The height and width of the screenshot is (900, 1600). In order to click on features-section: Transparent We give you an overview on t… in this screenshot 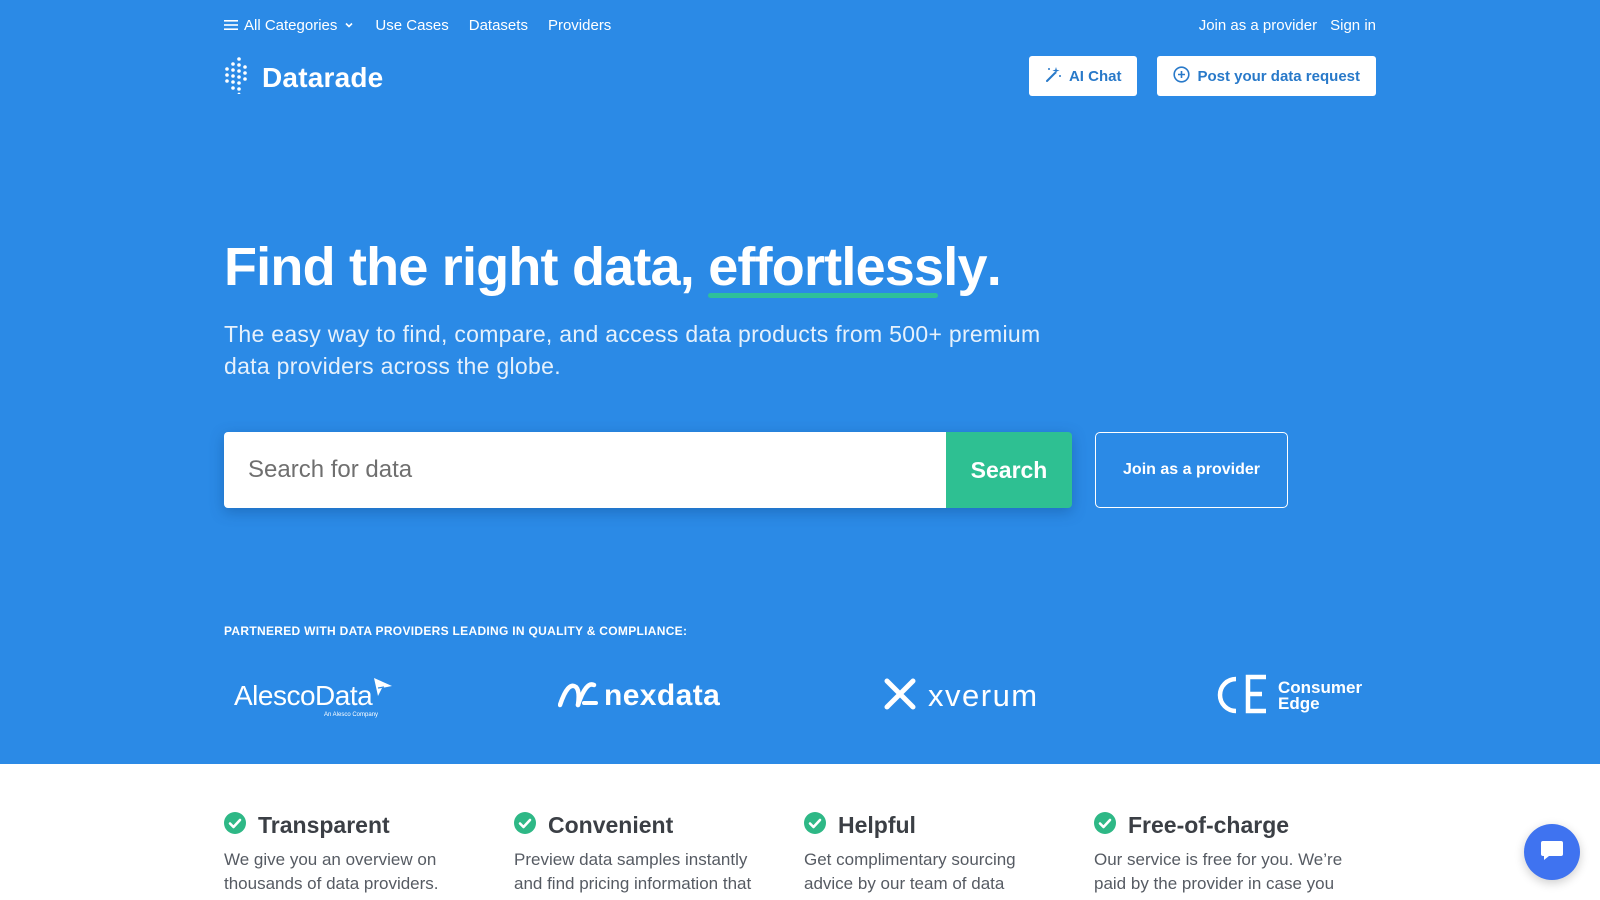, I will do `click(804, 853)`.